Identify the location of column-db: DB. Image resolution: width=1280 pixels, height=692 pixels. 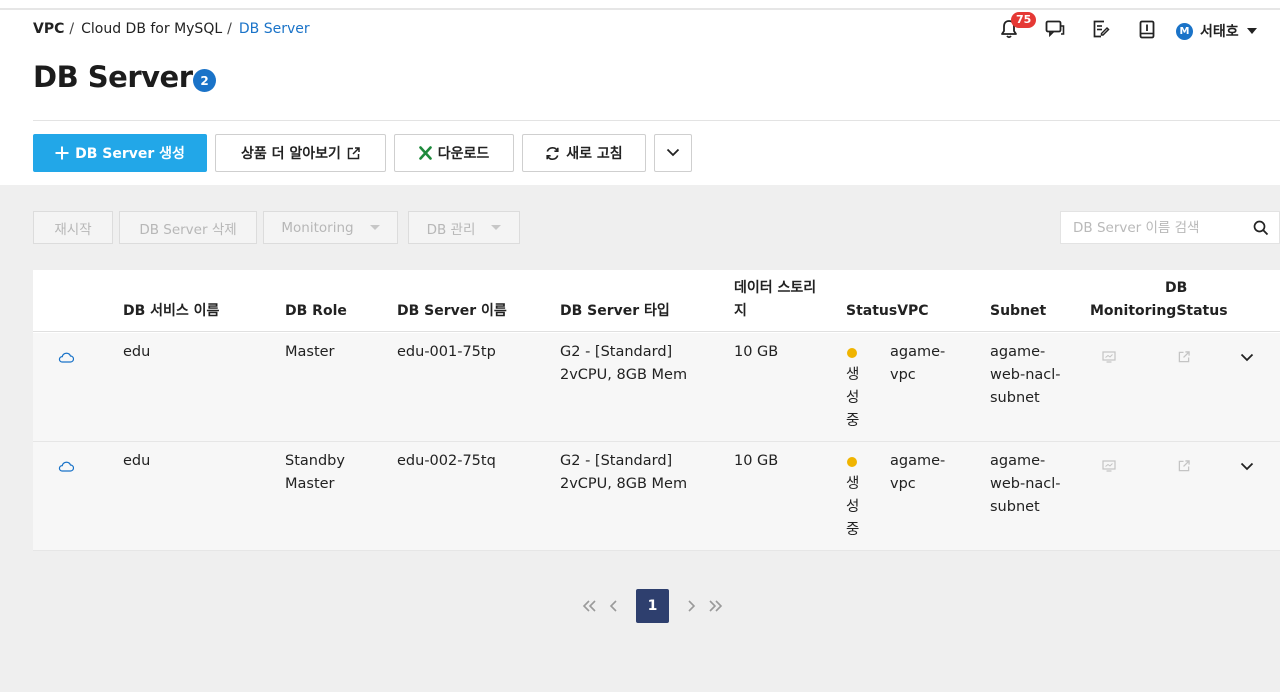
(1176, 288).